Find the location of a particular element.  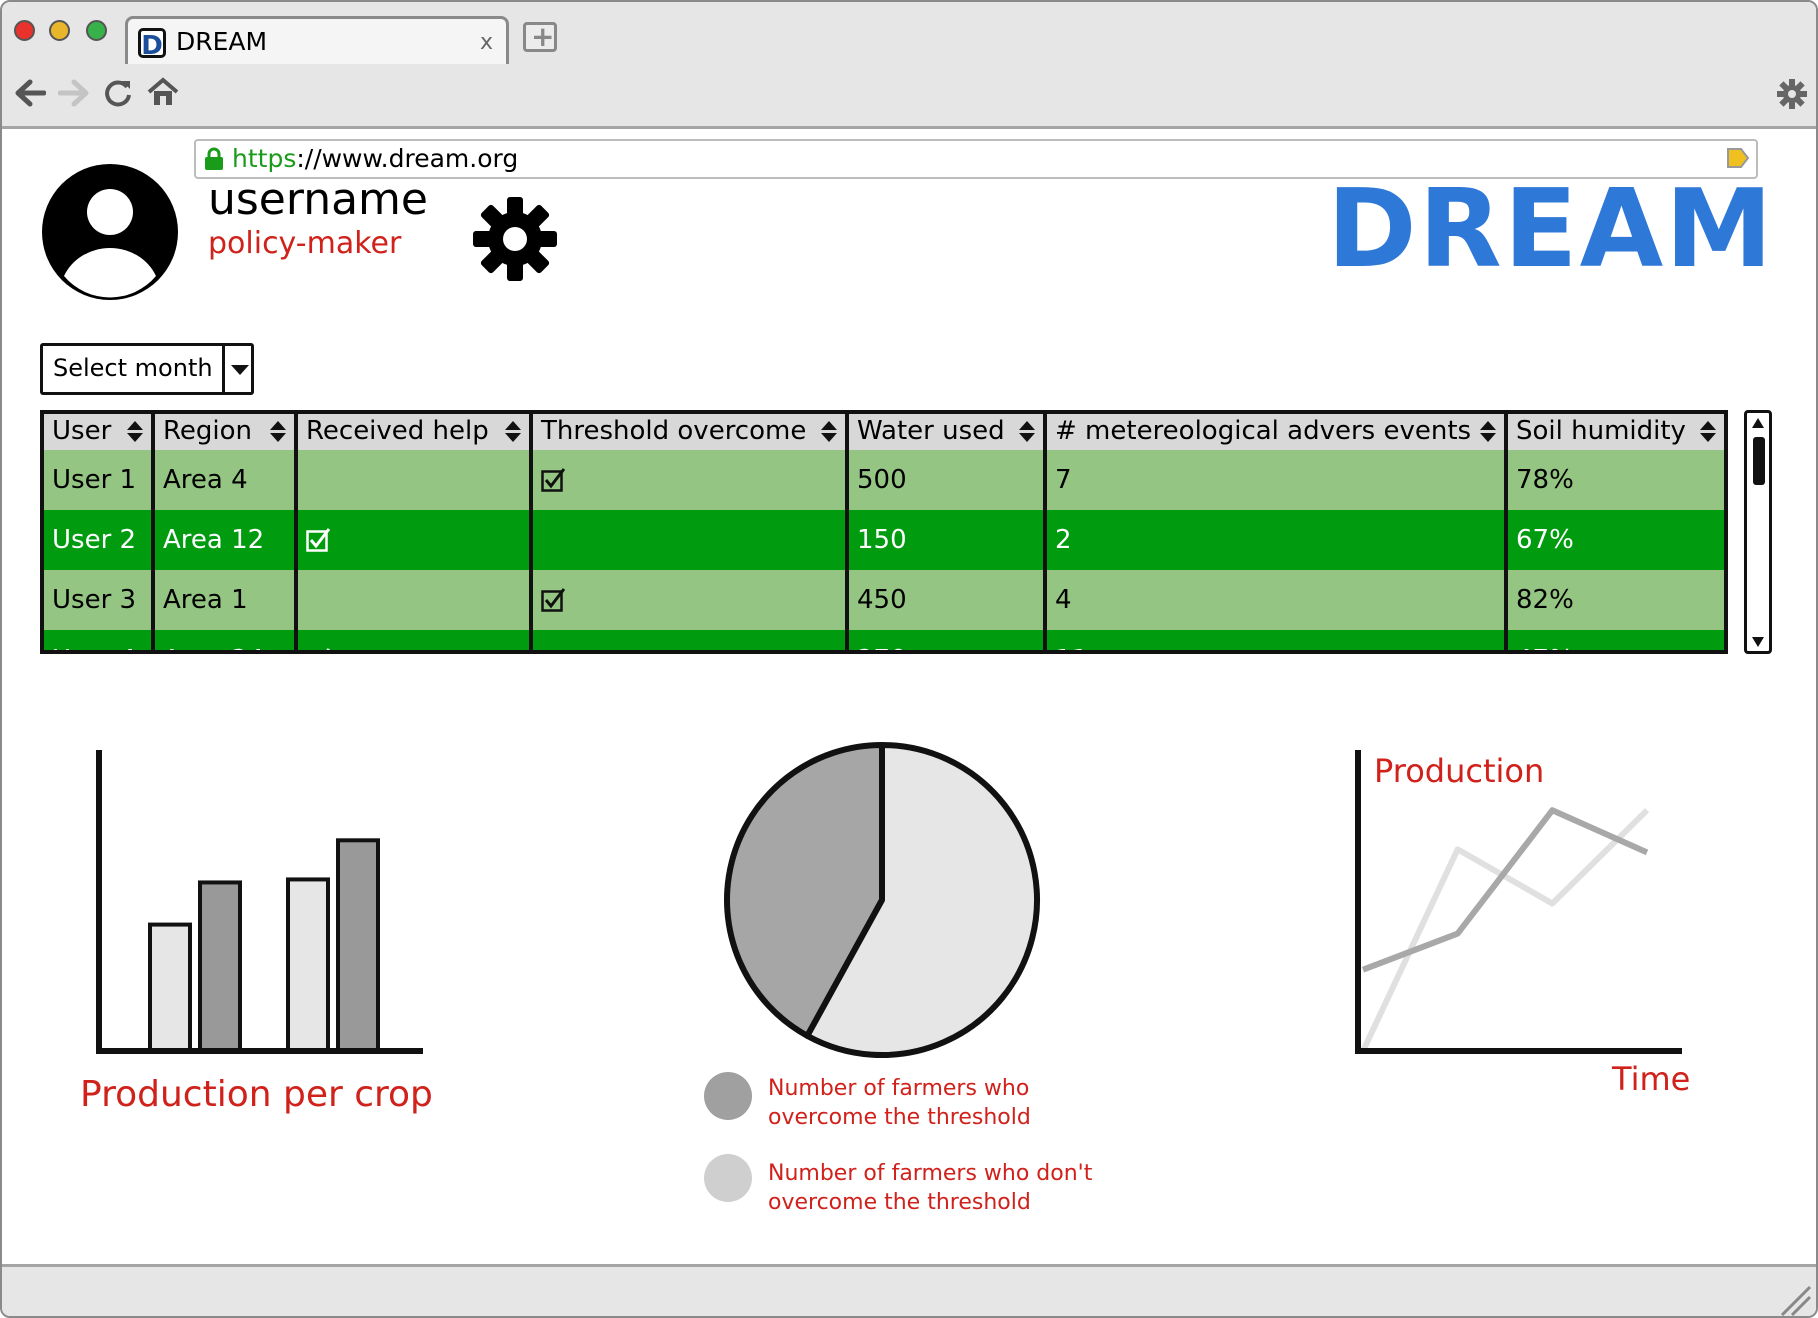

cell-soil-humidity: 78% is located at coordinates (1545, 480).